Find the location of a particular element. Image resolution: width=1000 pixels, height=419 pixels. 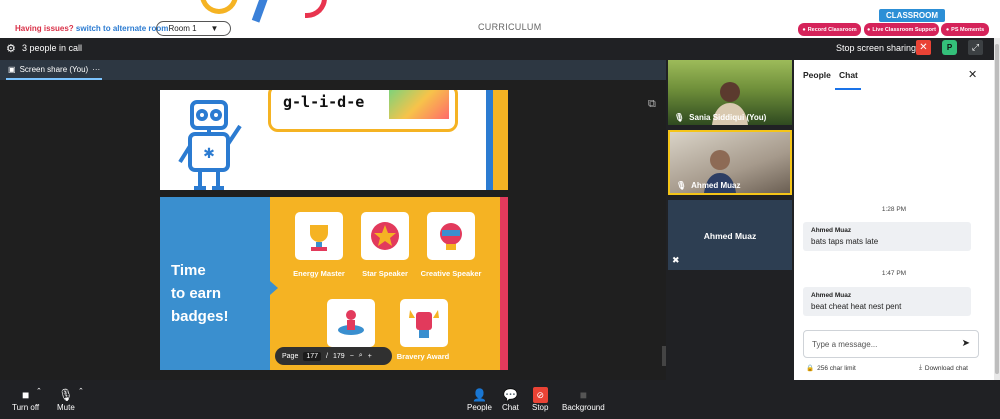

mute-button: 🎙 Mute is located at coordinates (66, 399).